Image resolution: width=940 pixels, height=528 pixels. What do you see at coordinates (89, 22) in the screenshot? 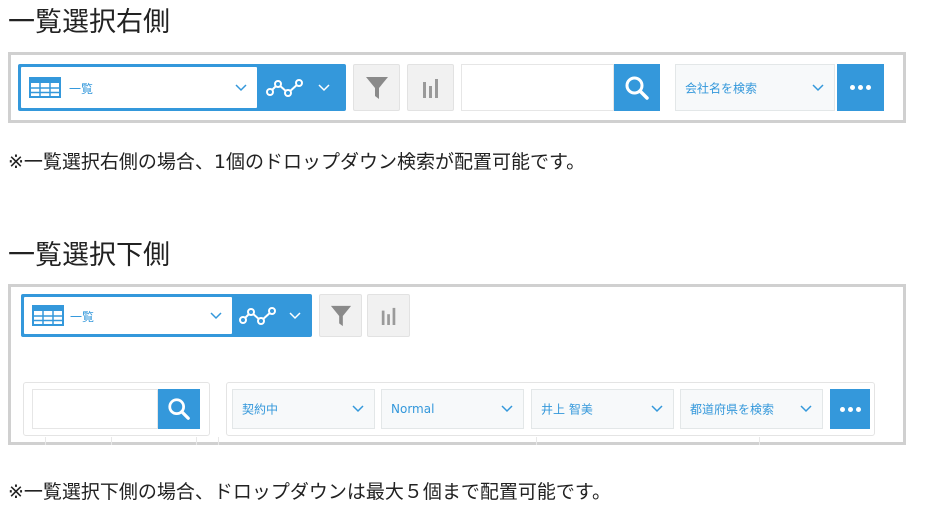
I see `section-right-heading: 一覧選択右側` at bounding box center [89, 22].